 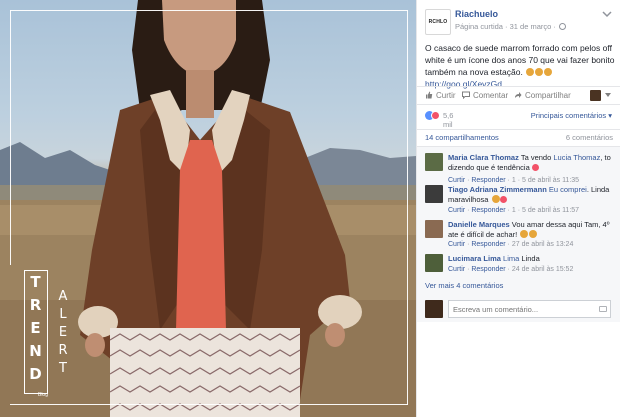 I want to click on commenter-name: Tiago Adriana Zimmermann, so click(x=497, y=189).